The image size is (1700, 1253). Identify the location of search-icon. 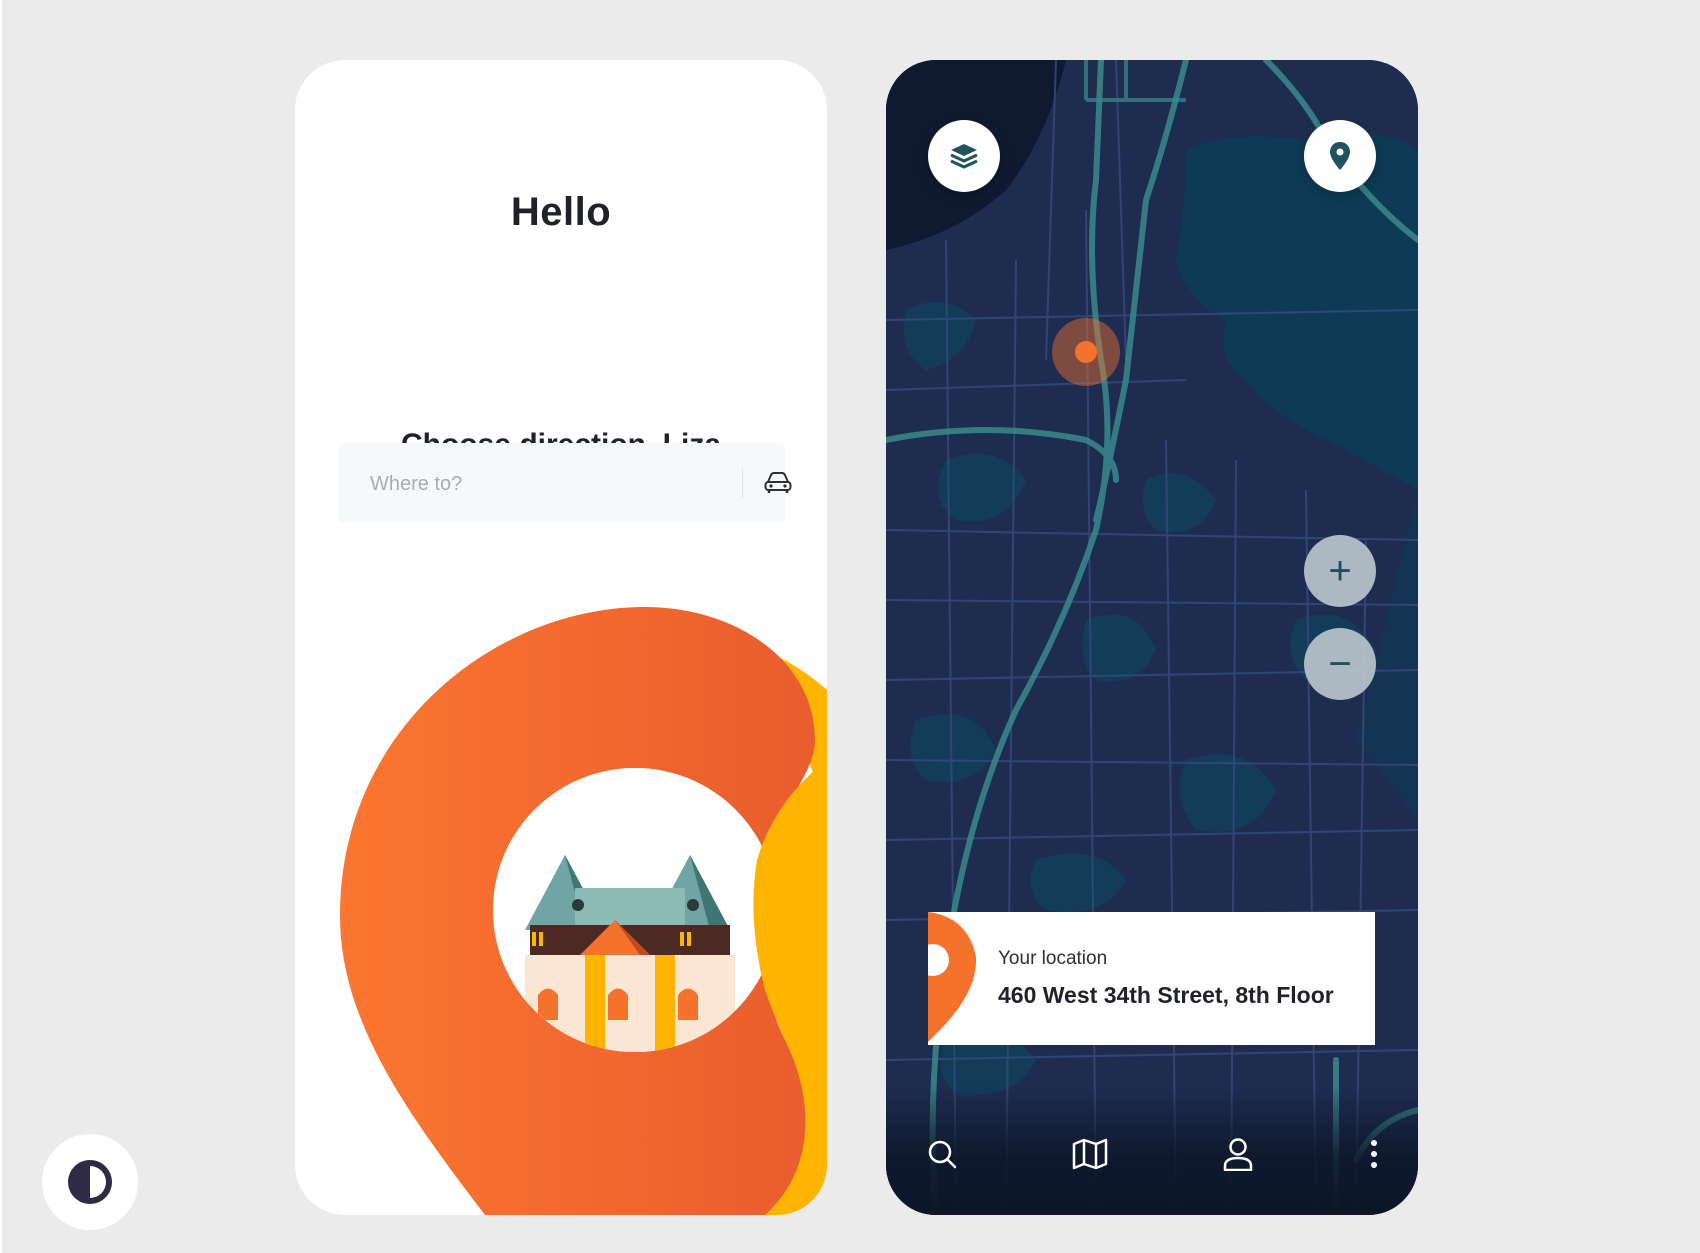
(942, 1154).